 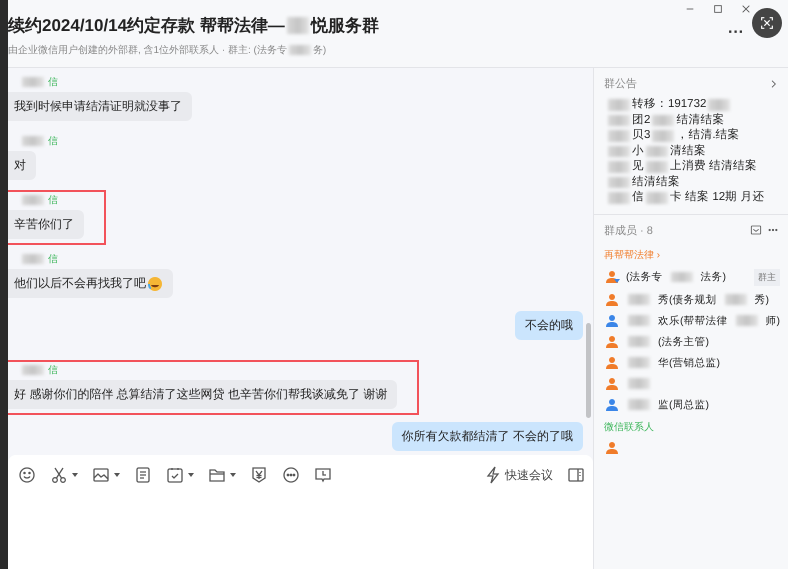 What do you see at coordinates (259, 475) in the screenshot?
I see `yen-shield-icon` at bounding box center [259, 475].